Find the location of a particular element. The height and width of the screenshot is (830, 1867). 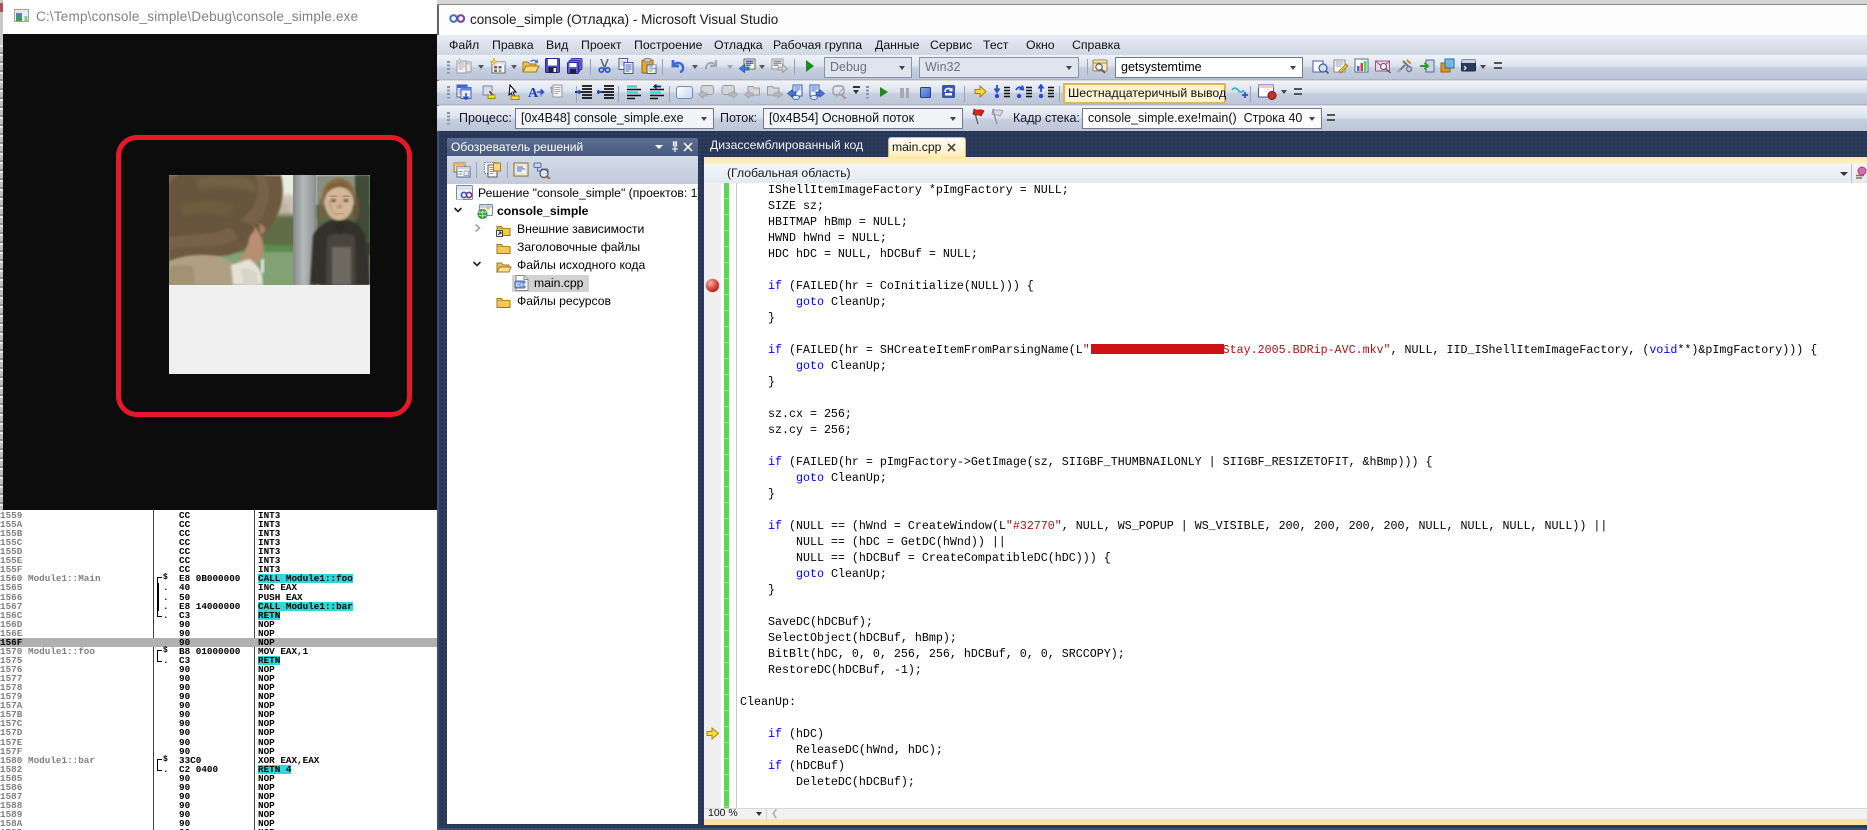

svg-text: A is located at coordinates (533, 93).